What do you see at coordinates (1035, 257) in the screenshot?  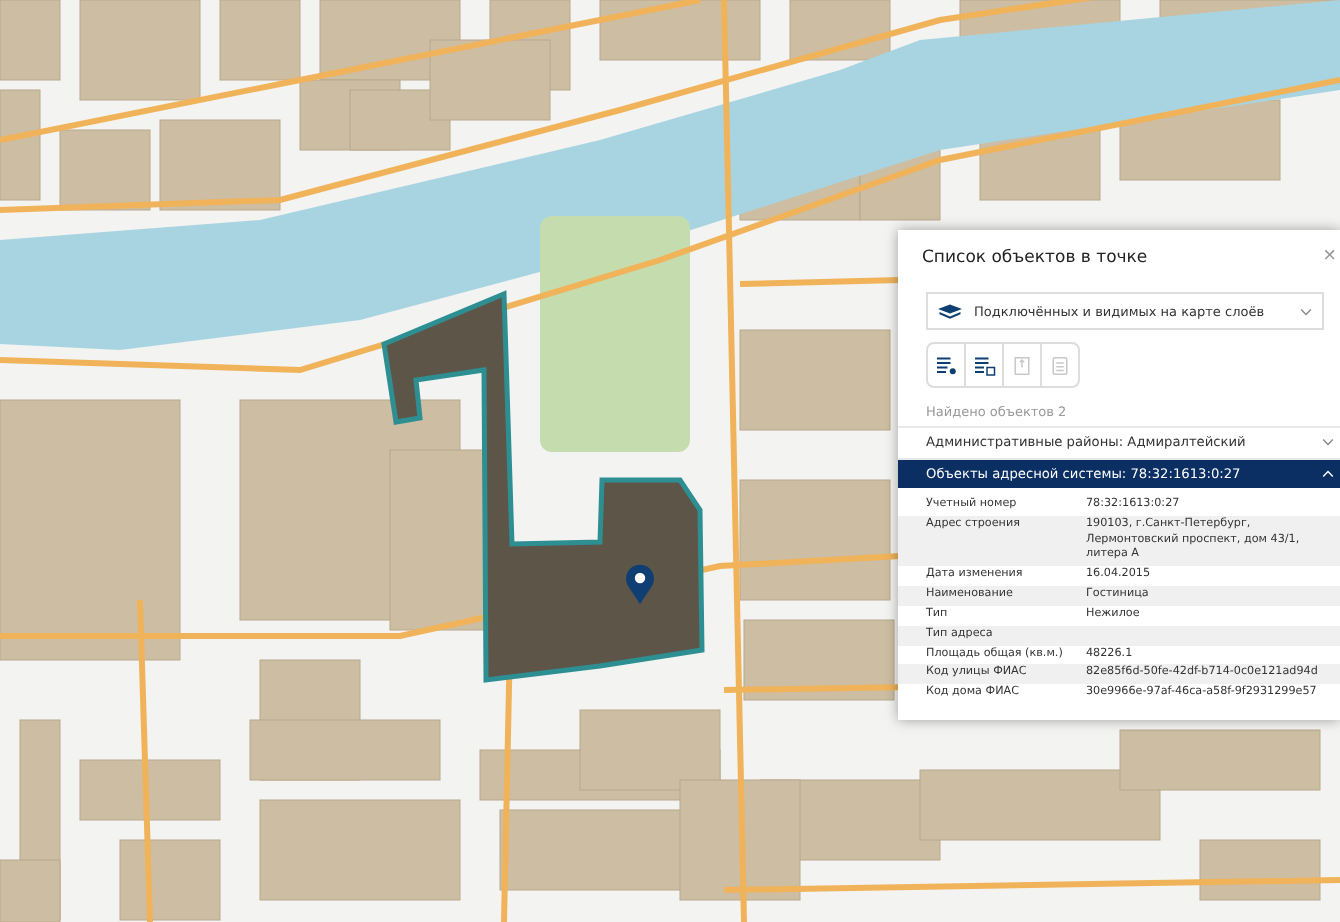 I see `panel-title: Список объектов в точке` at bounding box center [1035, 257].